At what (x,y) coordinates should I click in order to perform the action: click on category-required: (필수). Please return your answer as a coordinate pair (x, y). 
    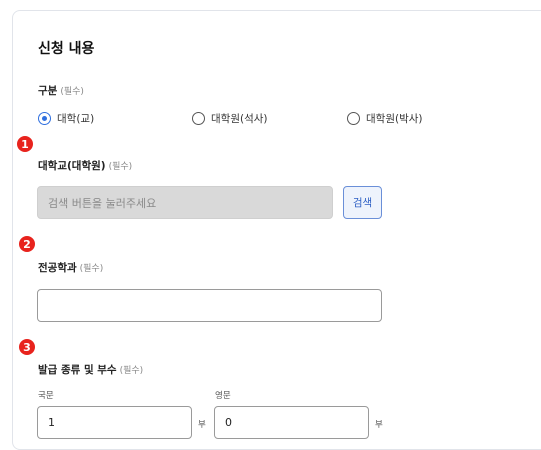
    Looking at the image, I should click on (72, 92).